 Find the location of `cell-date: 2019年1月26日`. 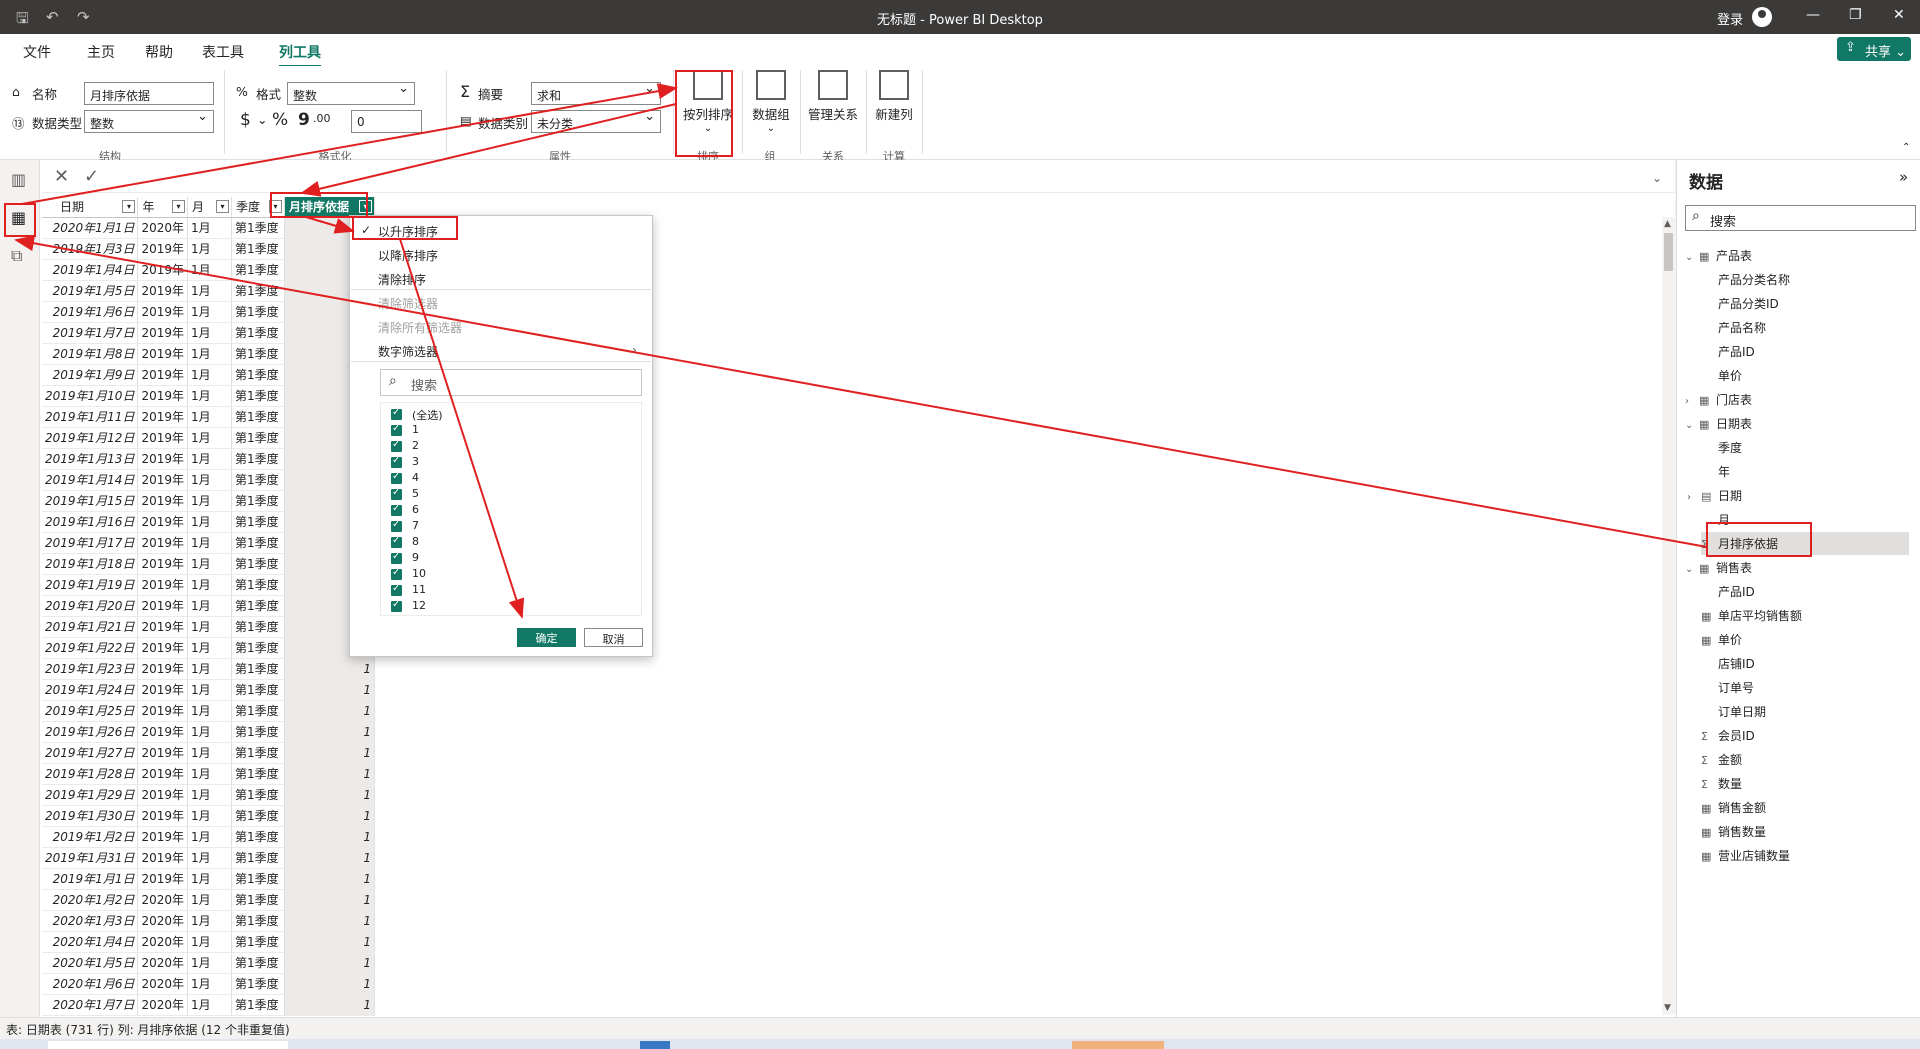

cell-date: 2019年1月26日 is located at coordinates (90, 732).